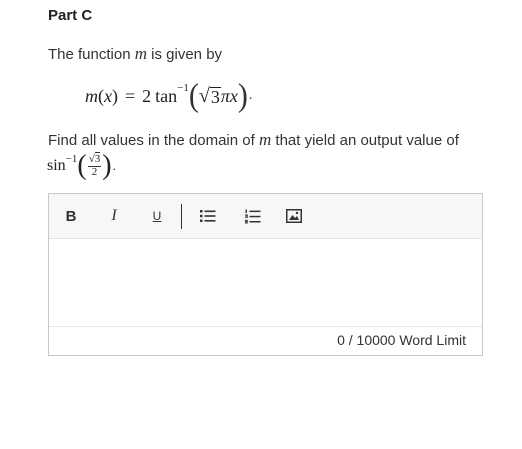  What do you see at coordinates (265, 139) in the screenshot?
I see `question-var: m` at bounding box center [265, 139].